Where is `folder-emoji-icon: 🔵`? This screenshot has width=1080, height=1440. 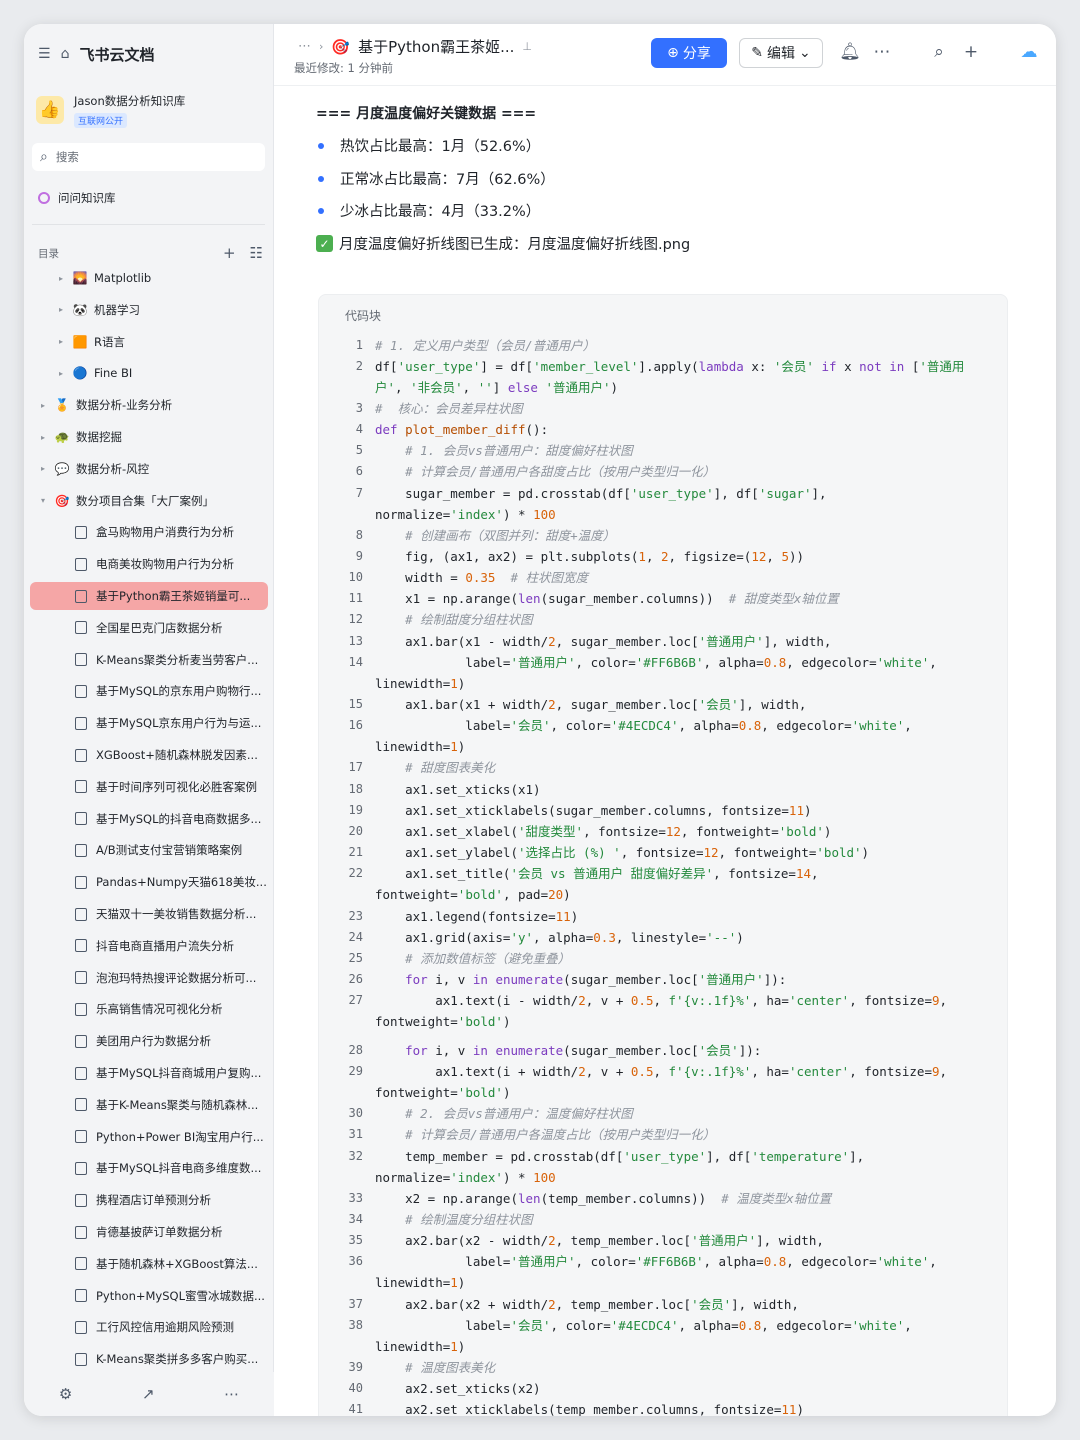
folder-emoji-icon: 🔵 is located at coordinates (80, 373).